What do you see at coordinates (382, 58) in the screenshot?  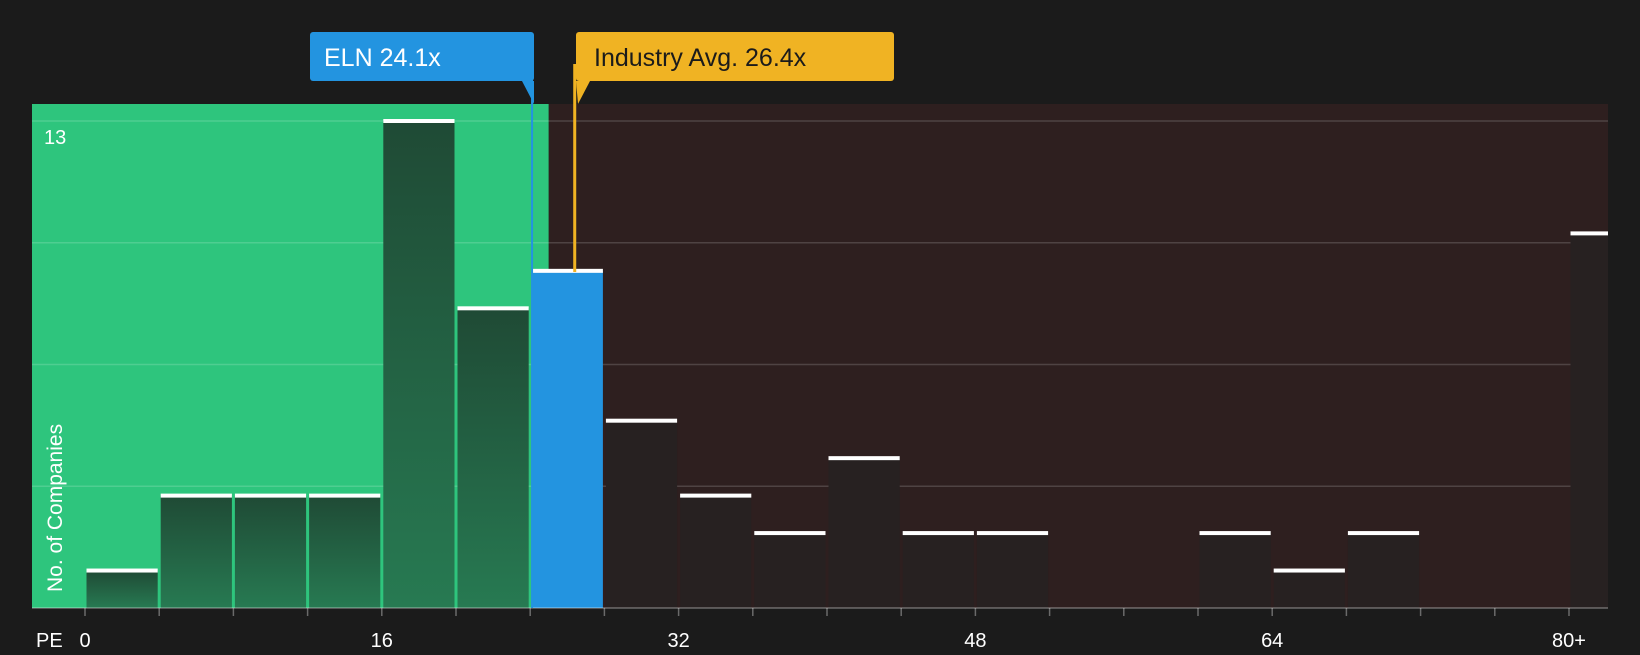 I see `company-marker-label: ELN 24.1x` at bounding box center [382, 58].